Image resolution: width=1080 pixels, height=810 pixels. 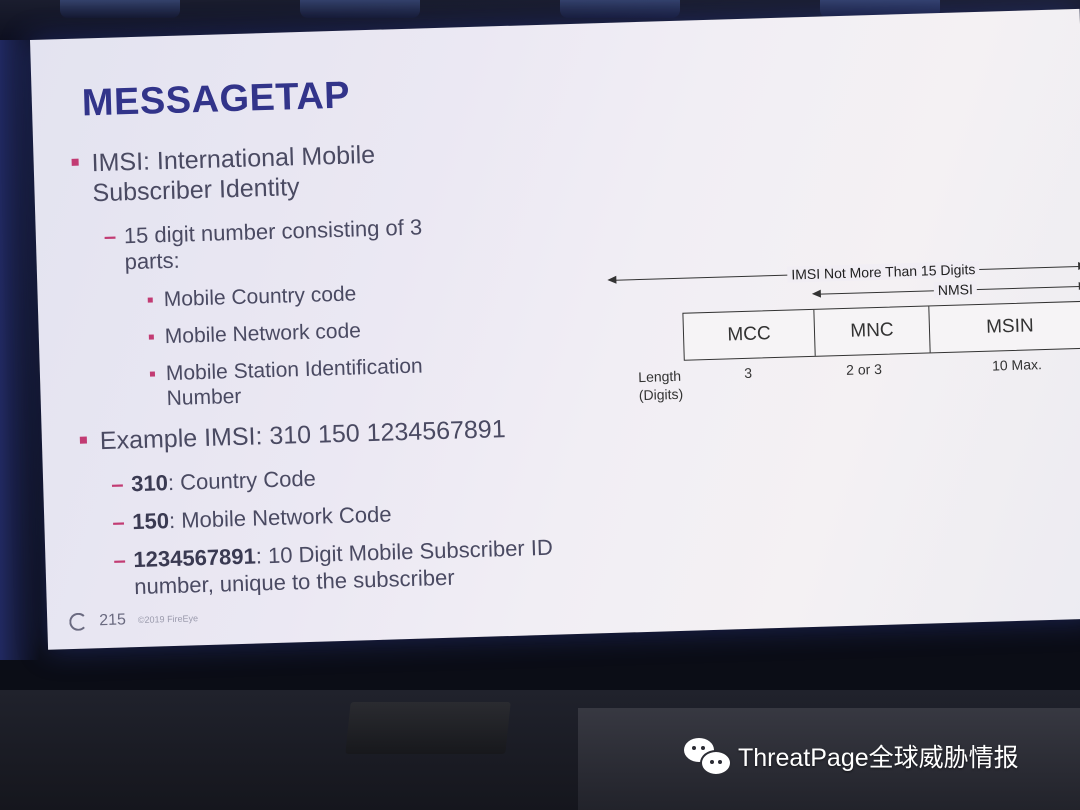 What do you see at coordinates (749, 334) in the screenshot?
I see `mcc-cell: MCC` at bounding box center [749, 334].